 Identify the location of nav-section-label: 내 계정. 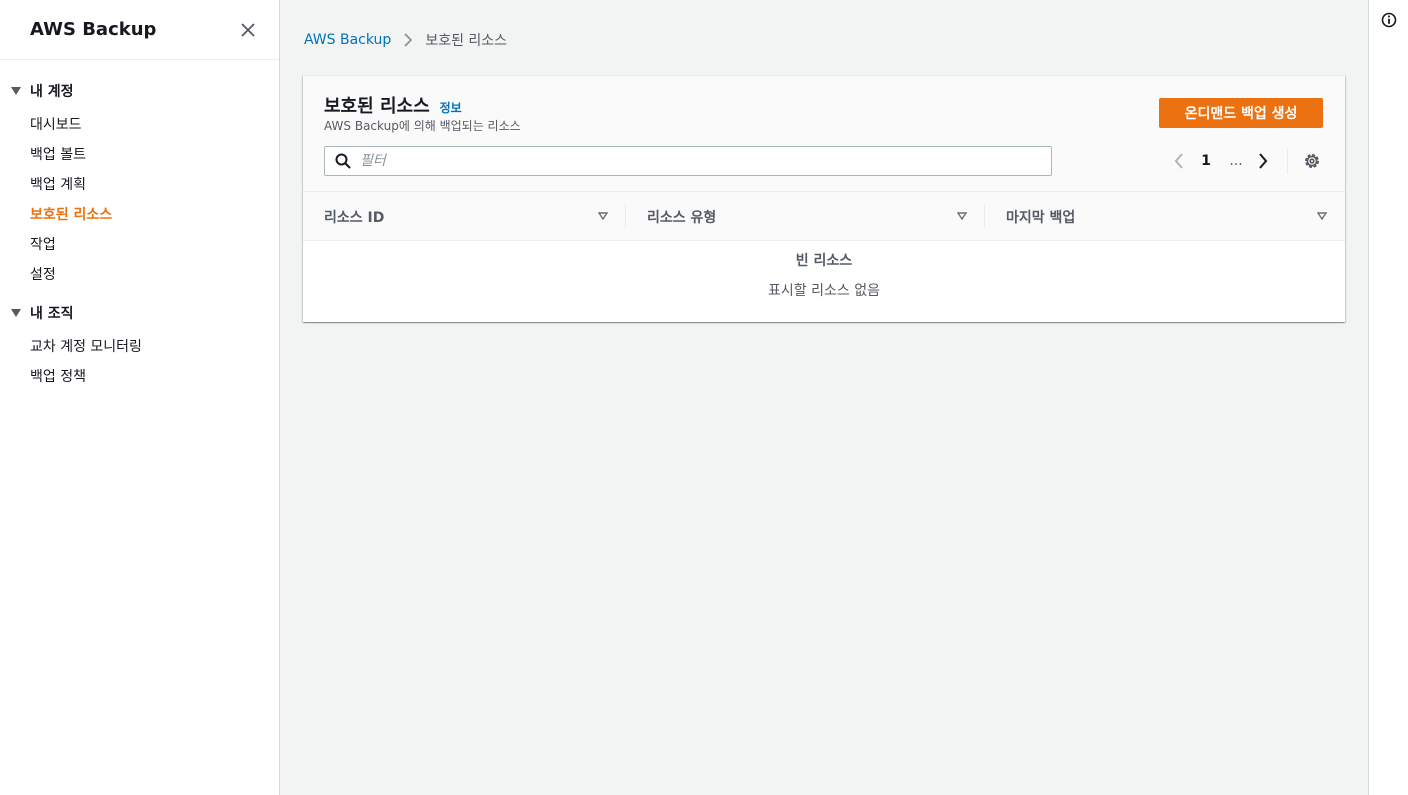
(52, 92).